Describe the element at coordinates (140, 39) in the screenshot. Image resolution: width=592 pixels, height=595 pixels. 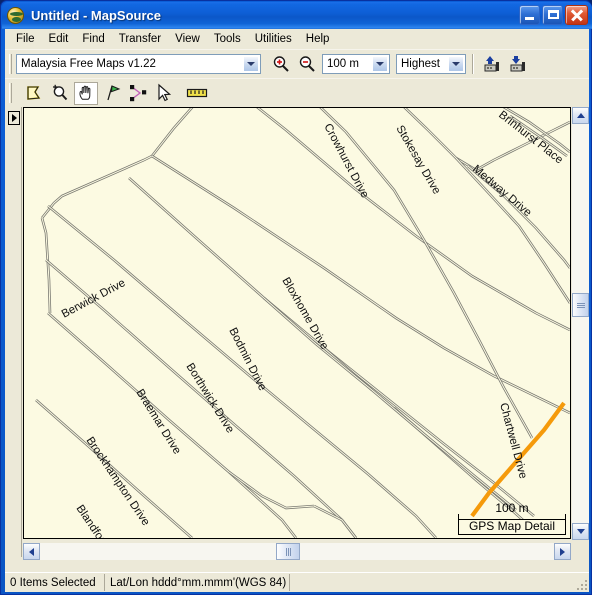
I see `menu-item-transfer: Transfer` at that location.